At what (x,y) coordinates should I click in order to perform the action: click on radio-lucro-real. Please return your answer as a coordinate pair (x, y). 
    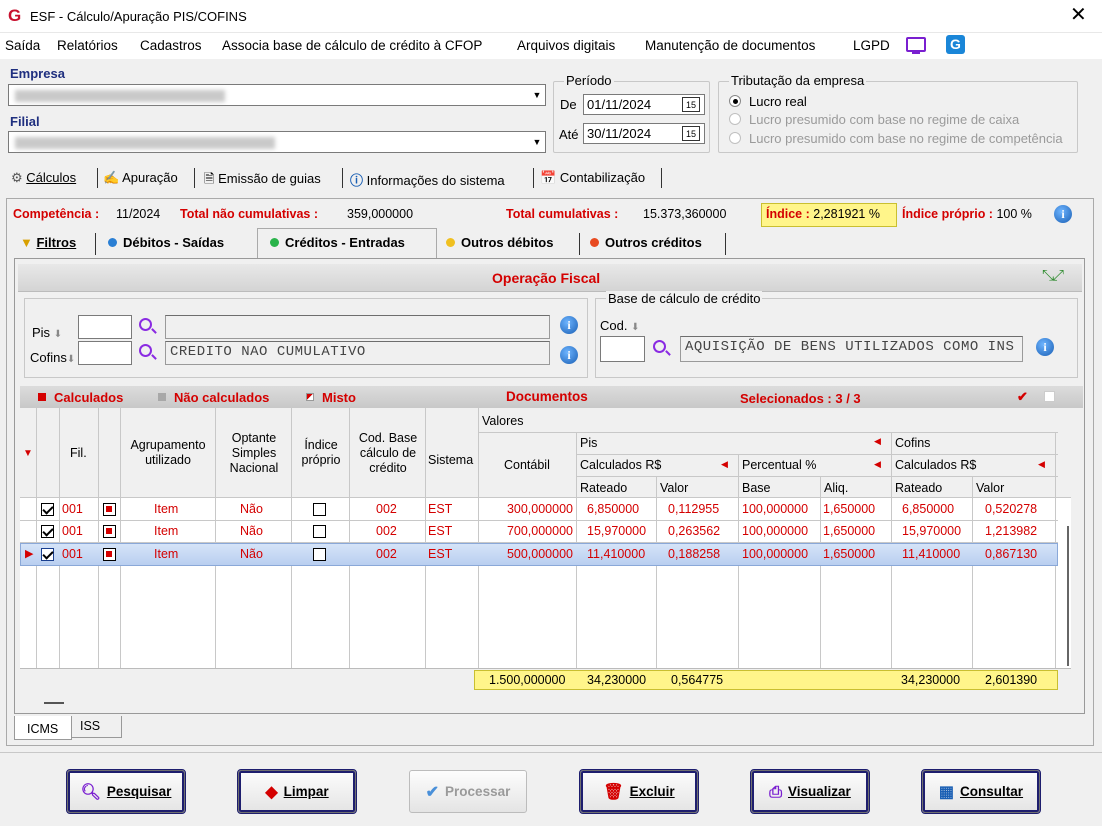
    Looking at the image, I should click on (735, 101).